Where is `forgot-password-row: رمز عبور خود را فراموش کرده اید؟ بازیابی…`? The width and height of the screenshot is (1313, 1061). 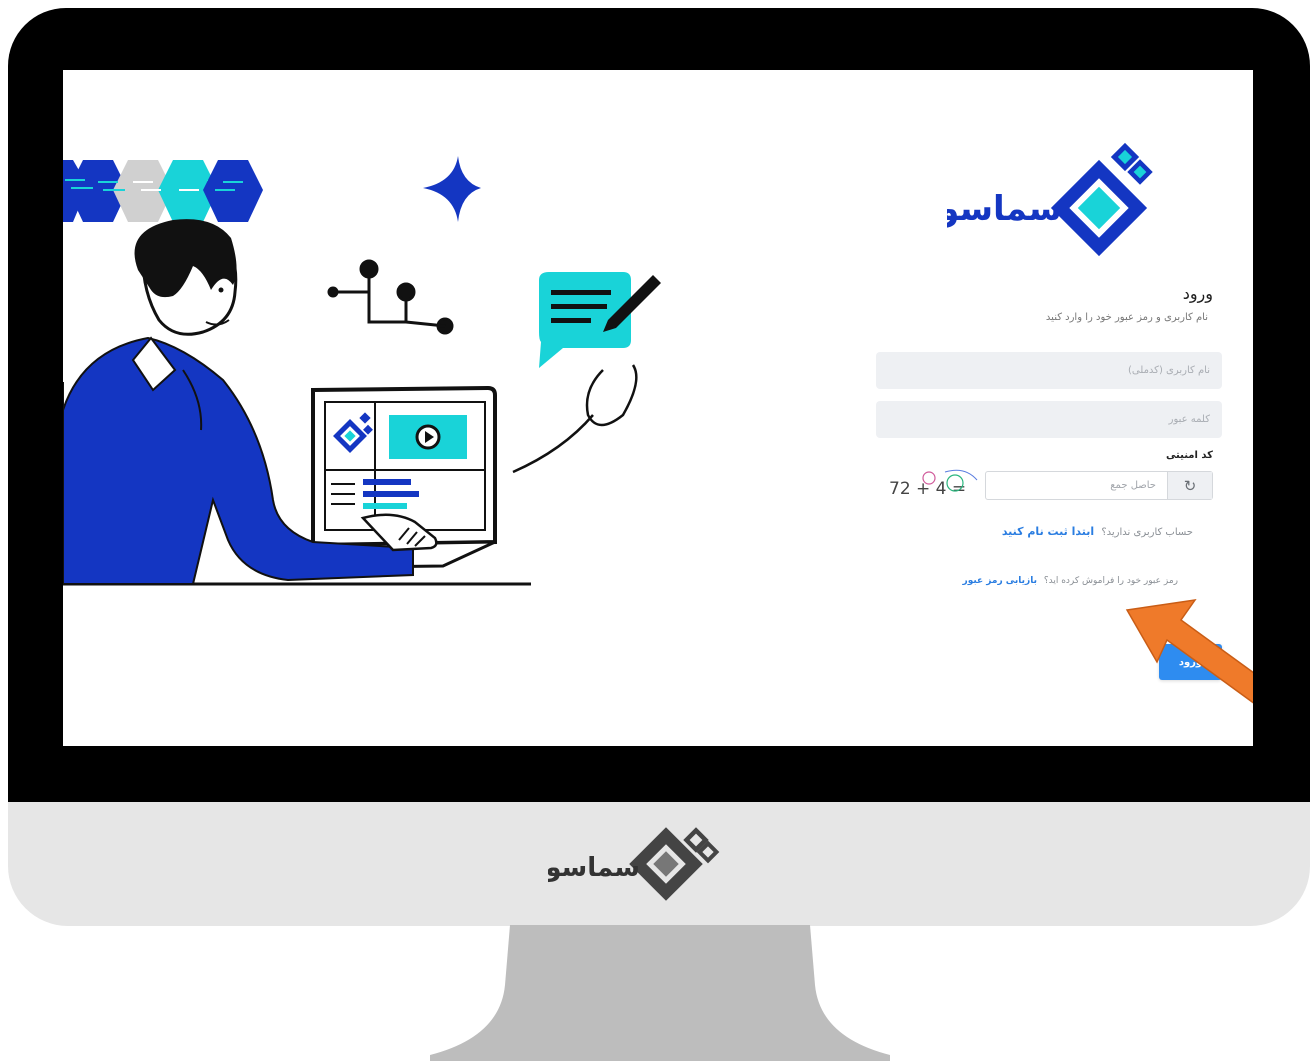 forgot-password-row: رمز عبور خود را فراموش کرده اید؟ بازیابی… is located at coordinates (1060, 581).